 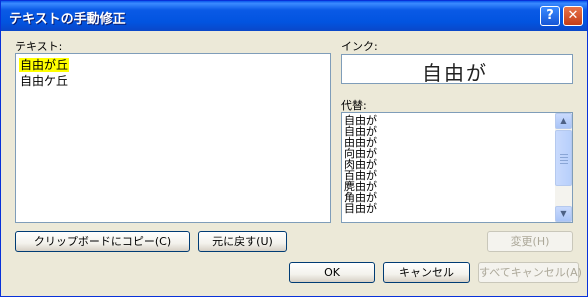 I want to click on text-list-item: 自由ケ丘, so click(x=44, y=81).